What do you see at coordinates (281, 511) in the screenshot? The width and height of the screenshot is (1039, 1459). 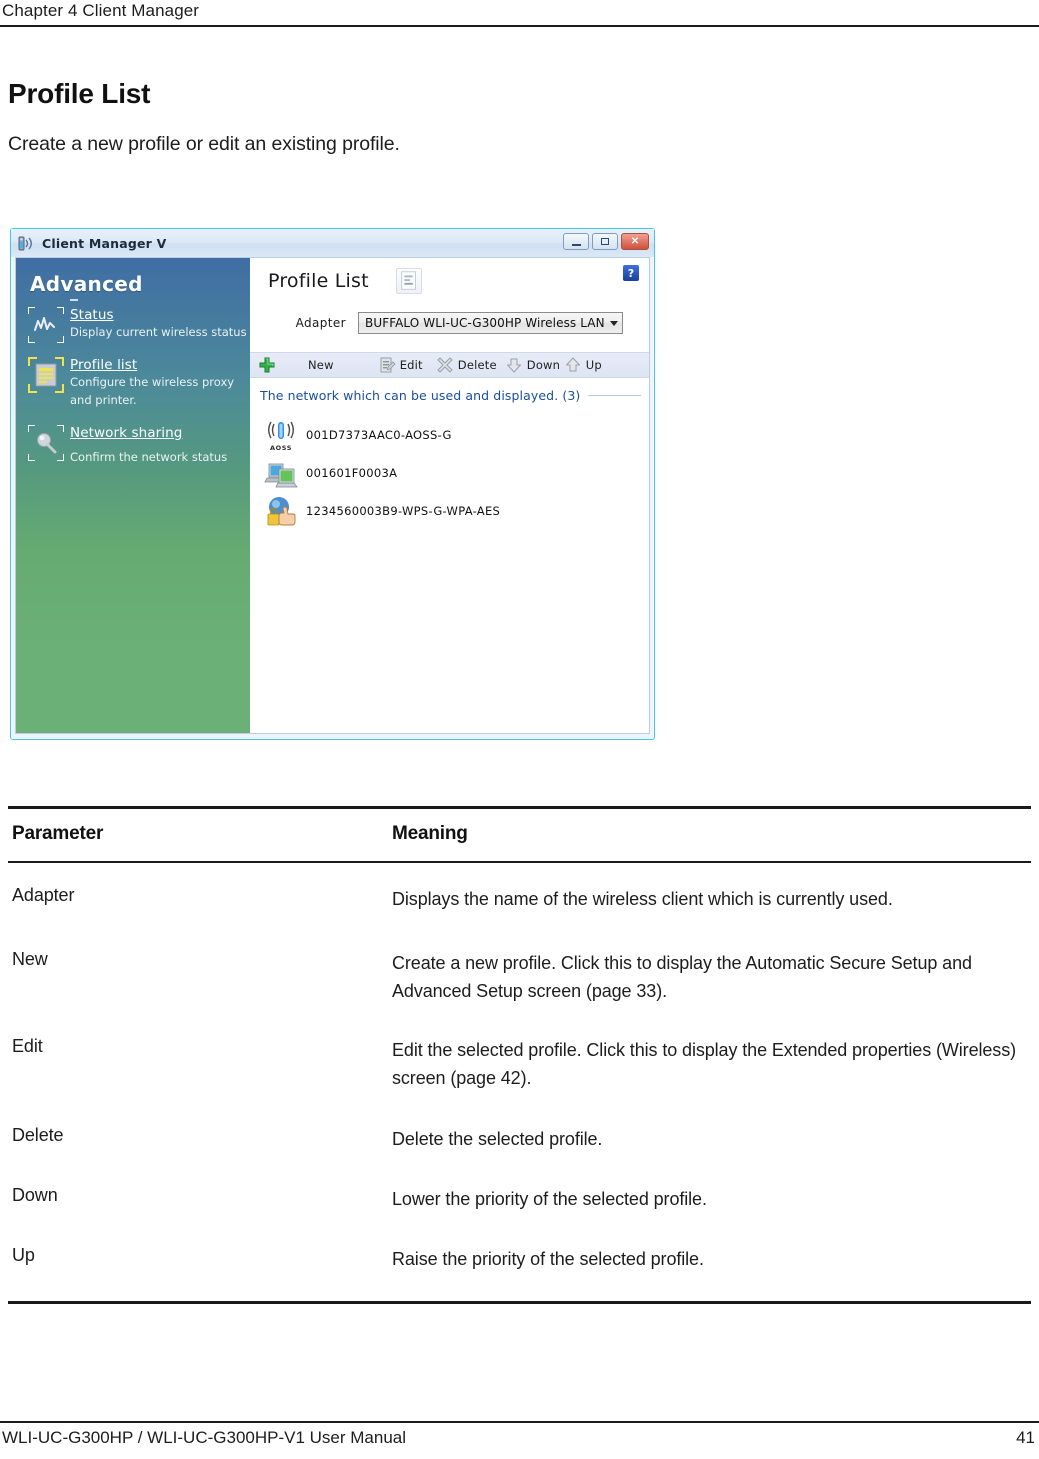 I see `wps-secured-icon` at bounding box center [281, 511].